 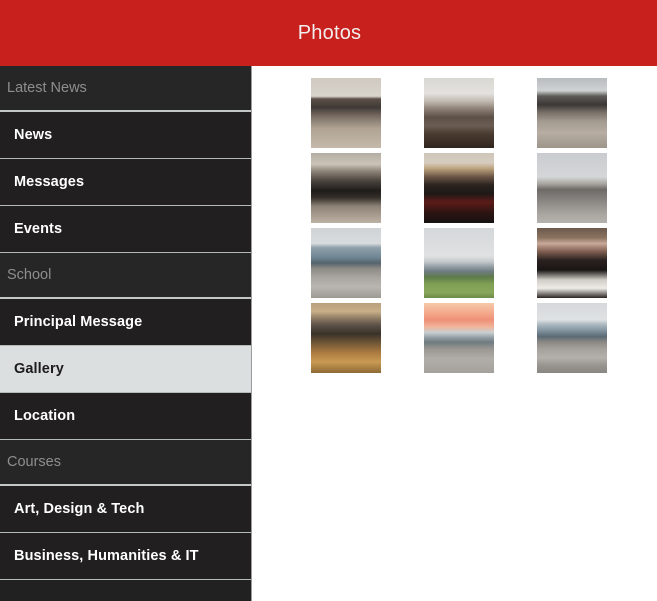 What do you see at coordinates (125, 229) in the screenshot?
I see `sidebar-item-events: Events` at bounding box center [125, 229].